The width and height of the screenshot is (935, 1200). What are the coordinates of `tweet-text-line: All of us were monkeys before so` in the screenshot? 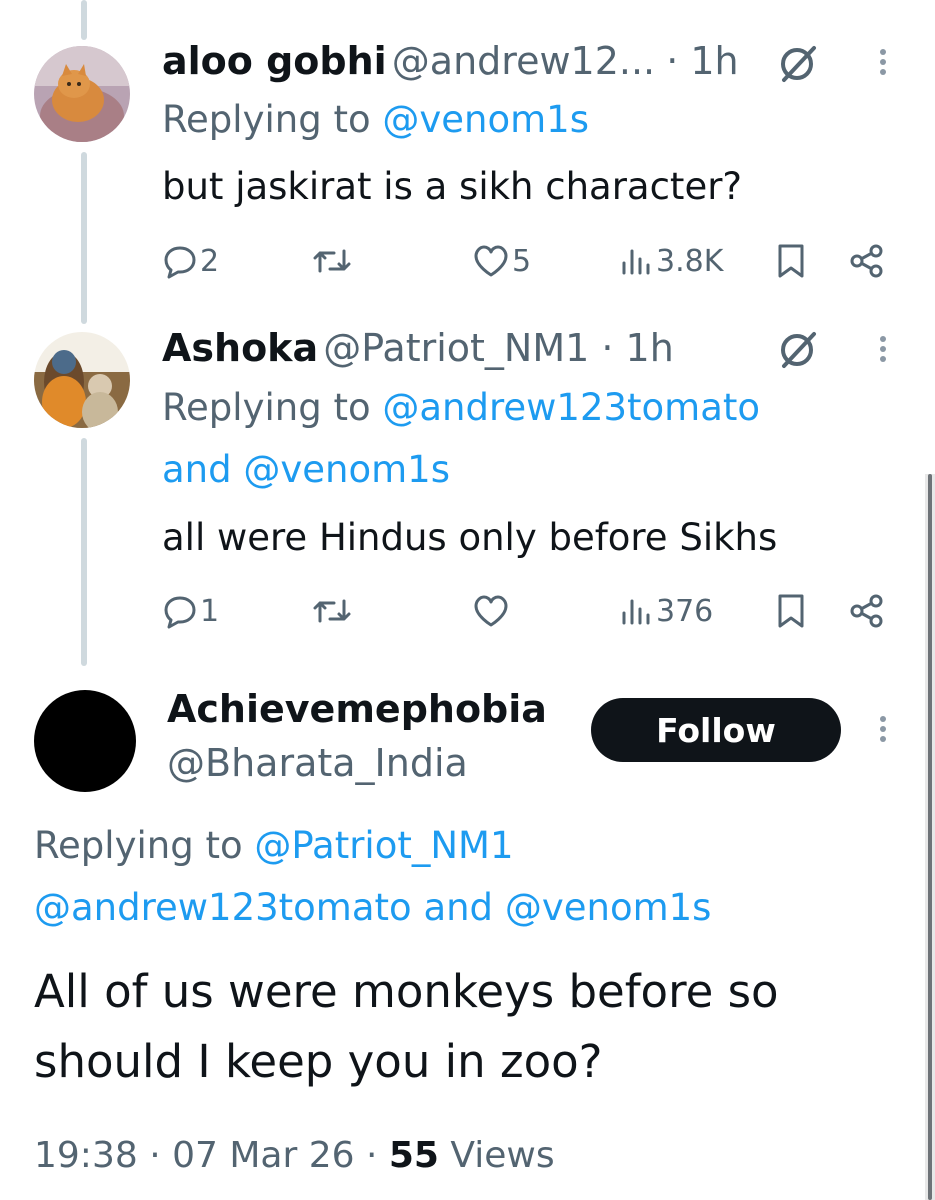 It's located at (406, 991).